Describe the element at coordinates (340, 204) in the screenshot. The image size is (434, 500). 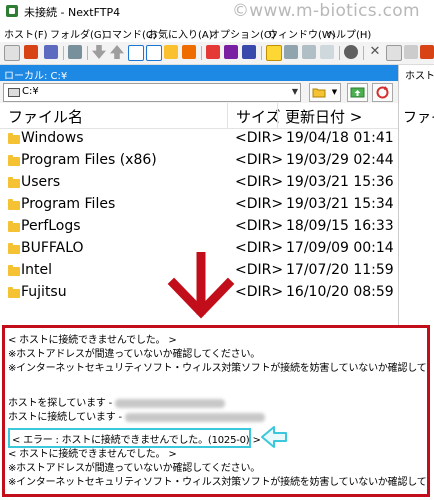
I see `file-date: 19/03/21 15:34` at that location.